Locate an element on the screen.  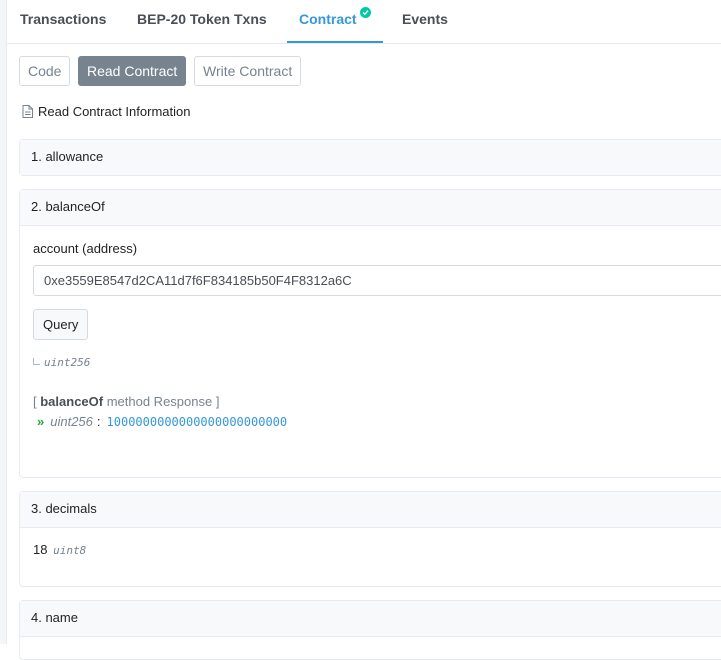
function-title: 4. name is located at coordinates (54, 617).